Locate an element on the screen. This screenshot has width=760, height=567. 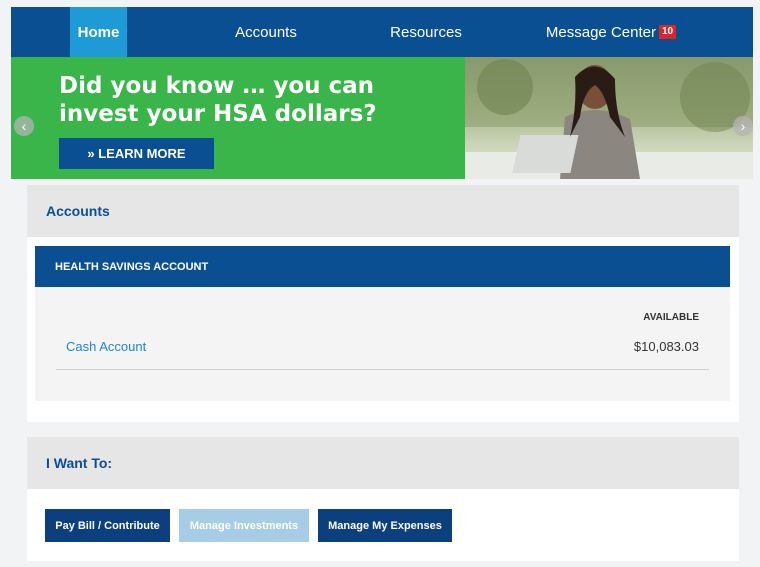
nav-message-center-label: Message Center is located at coordinates (600, 32).